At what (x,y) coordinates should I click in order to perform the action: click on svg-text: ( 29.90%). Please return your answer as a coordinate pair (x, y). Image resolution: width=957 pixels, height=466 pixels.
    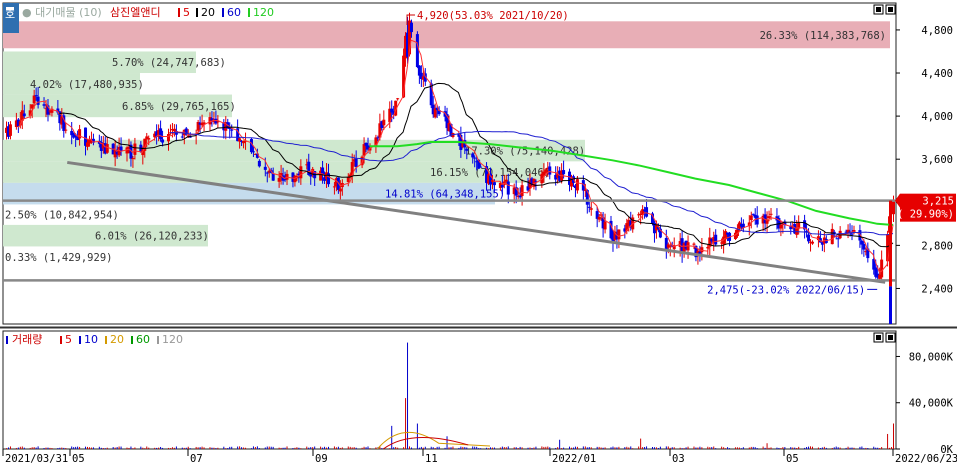
    Looking at the image, I should click on (925, 215).